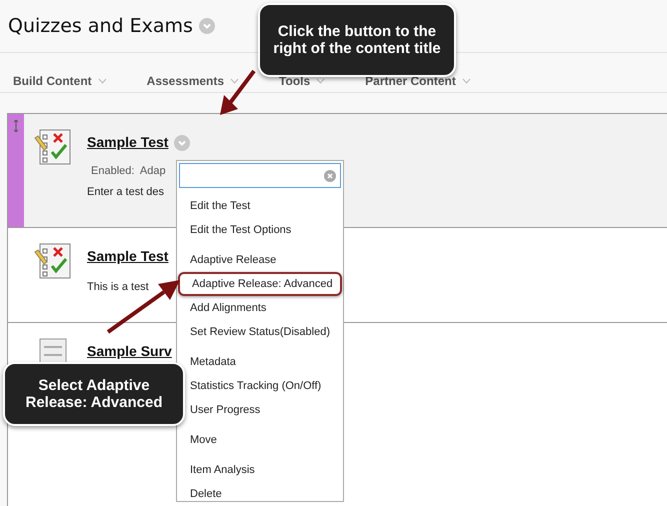  Describe the element at coordinates (260, 332) in the screenshot. I see `menu-item: Set Review Status(Disabled)` at that location.